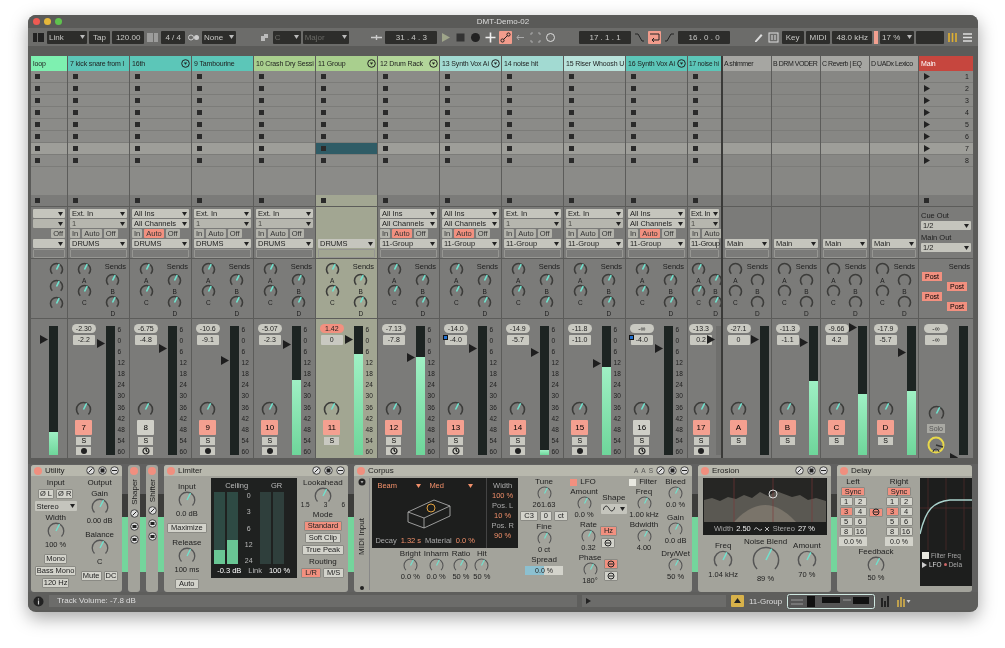 The height and width of the screenshot is (648, 1005). I want to click on device-title: Shaper, so click(134, 492).